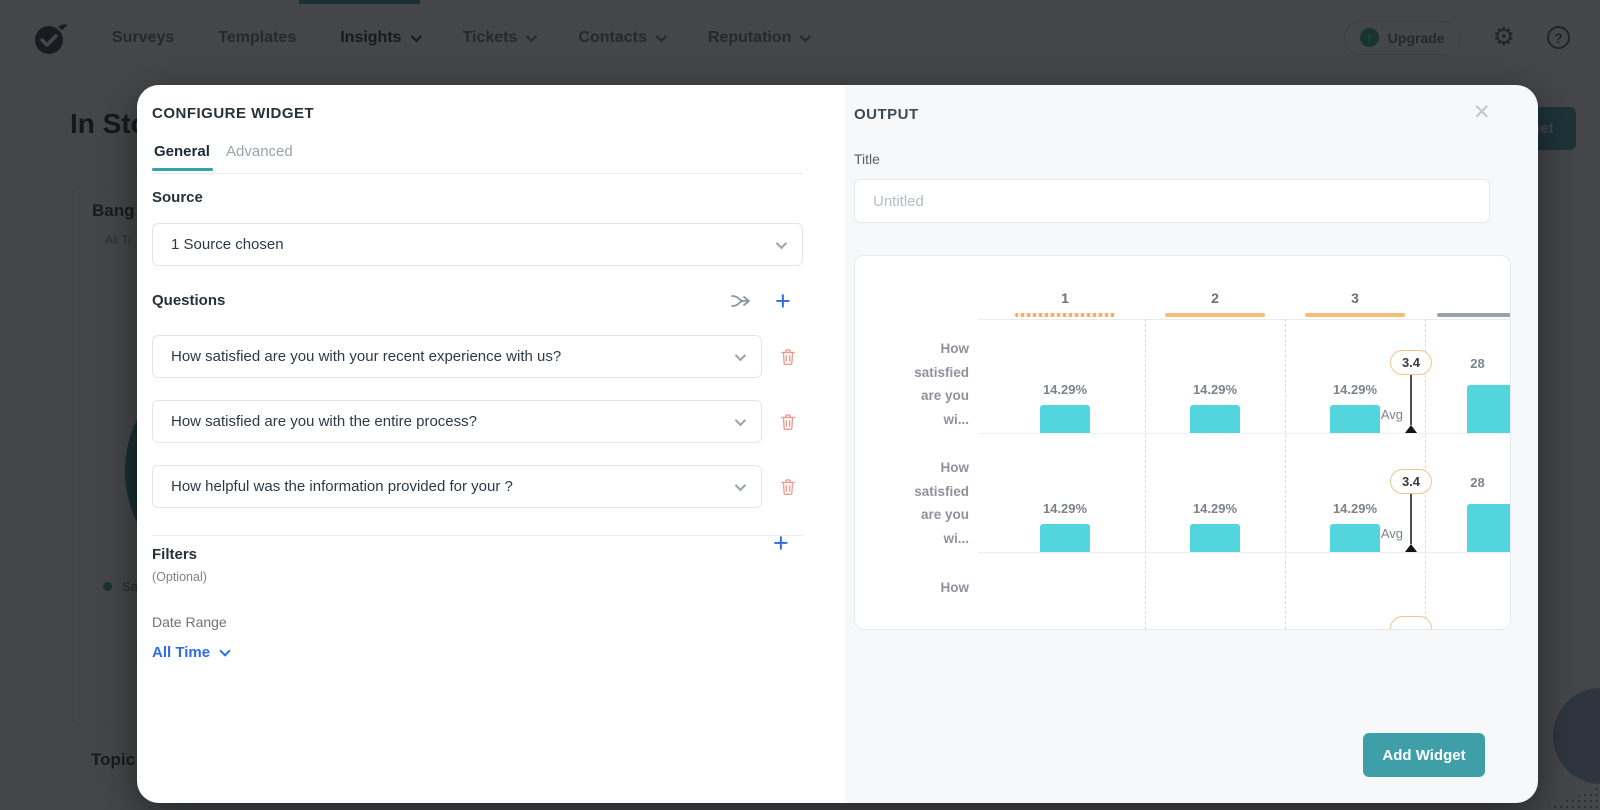 Image resolution: width=1600 pixels, height=810 pixels. Describe the element at coordinates (886, 114) in the screenshot. I see `output-title: OUTPUT` at that location.